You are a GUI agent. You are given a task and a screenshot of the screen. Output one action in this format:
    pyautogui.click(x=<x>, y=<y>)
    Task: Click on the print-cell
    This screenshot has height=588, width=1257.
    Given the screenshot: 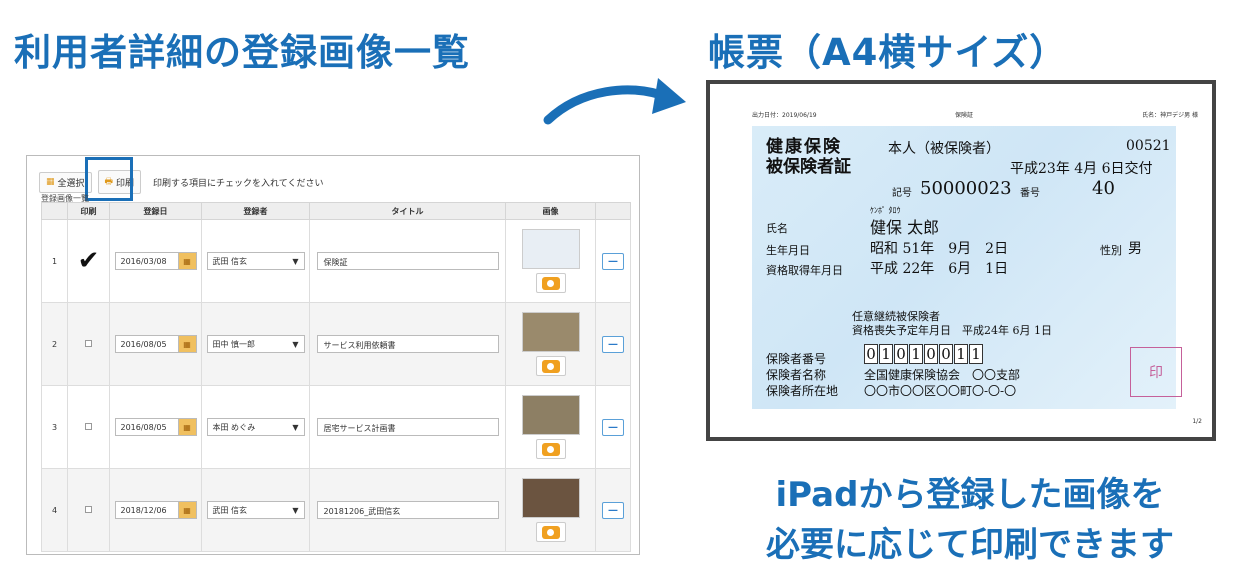 What is the action you would take?
    pyautogui.click(x=88, y=427)
    